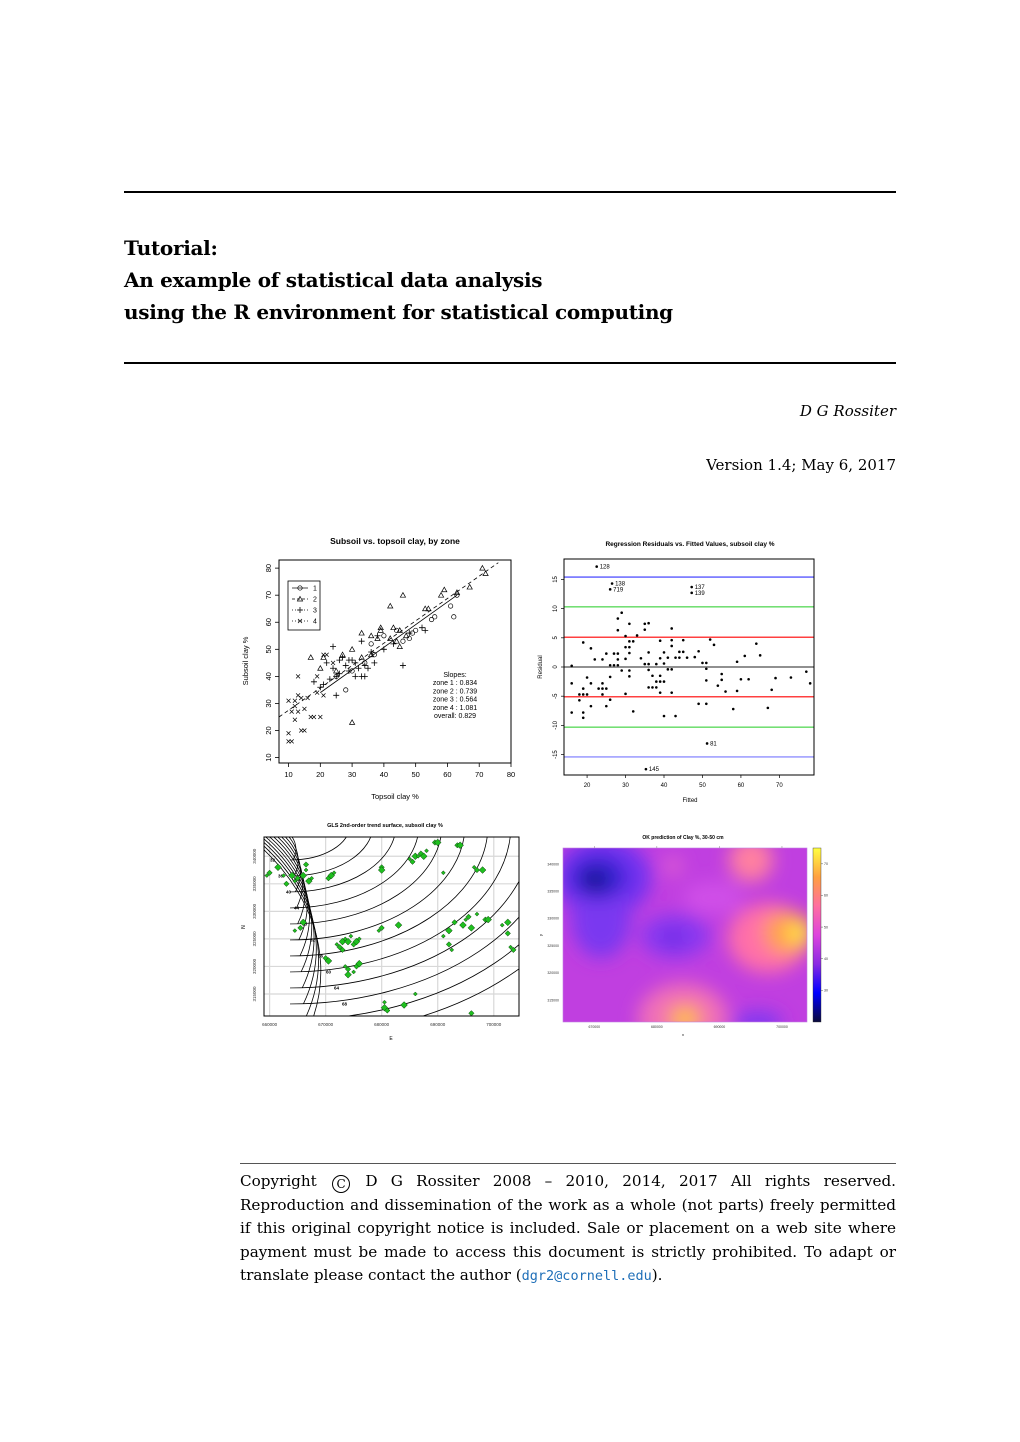 This screenshot has height=1442, width=1020. I want to click on contour-line, so click(373, 893).